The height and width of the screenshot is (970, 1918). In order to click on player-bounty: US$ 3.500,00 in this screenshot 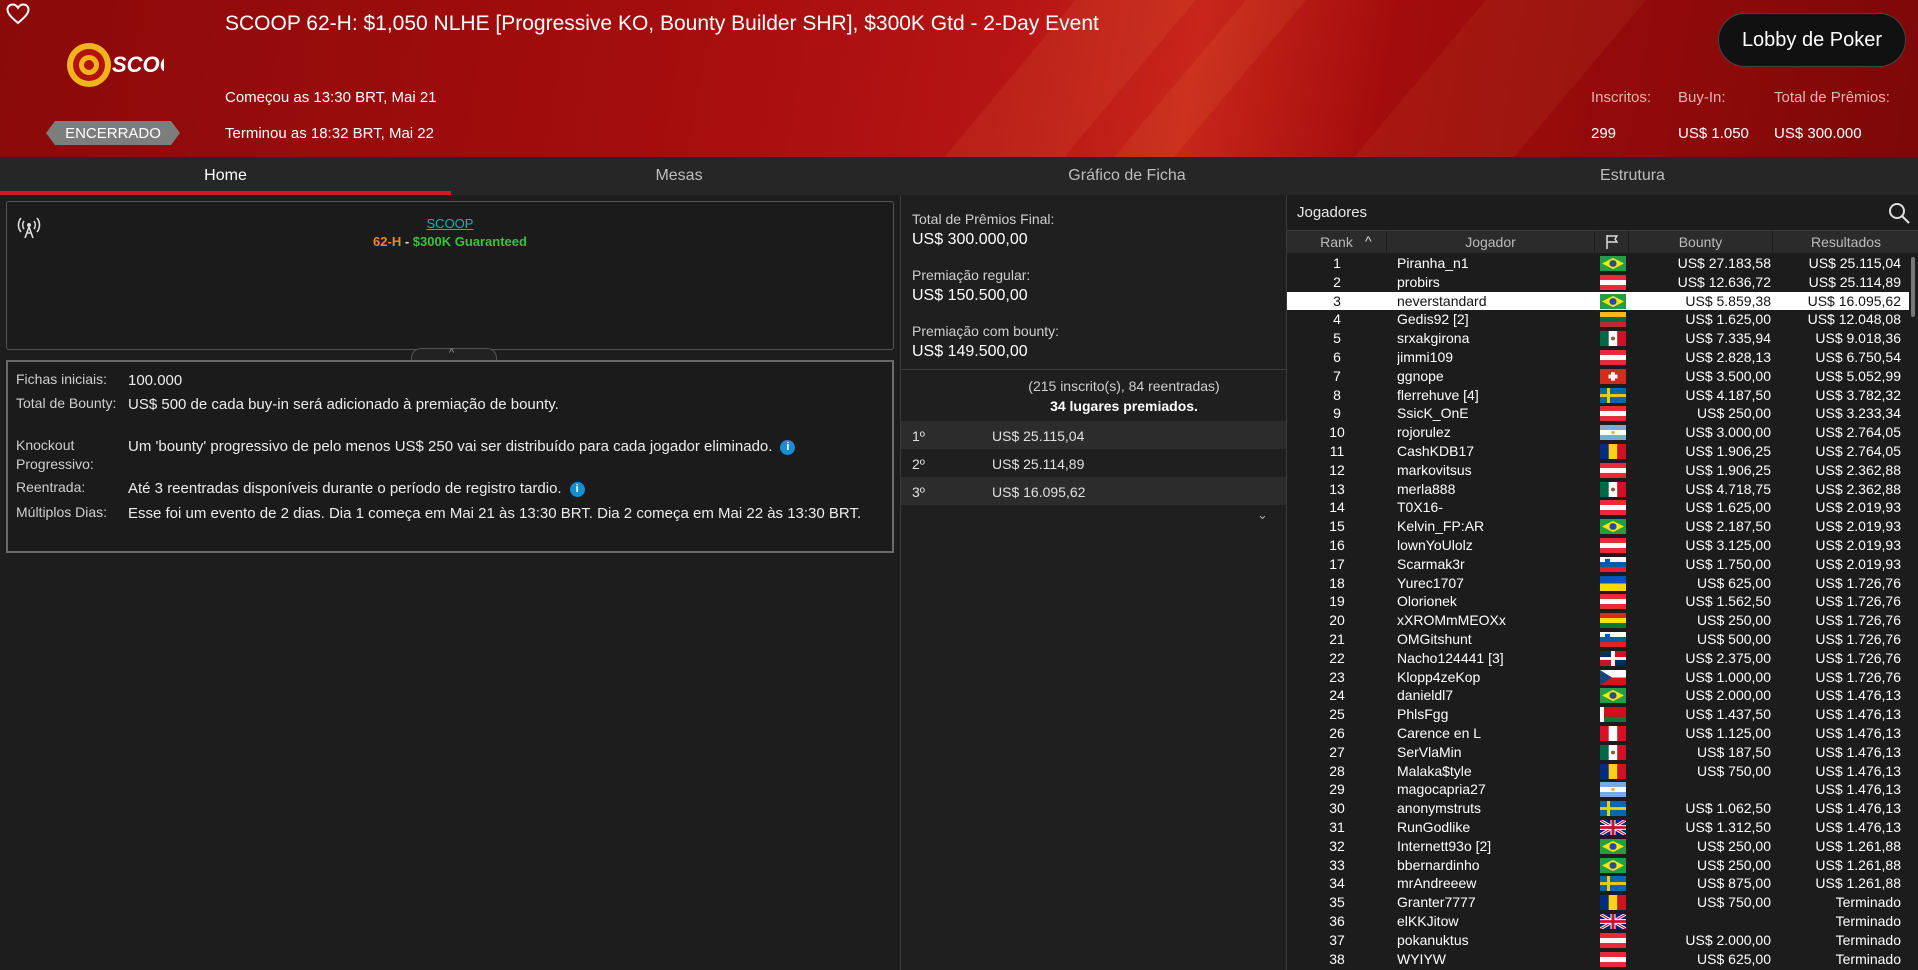, I will do `click(1728, 375)`.